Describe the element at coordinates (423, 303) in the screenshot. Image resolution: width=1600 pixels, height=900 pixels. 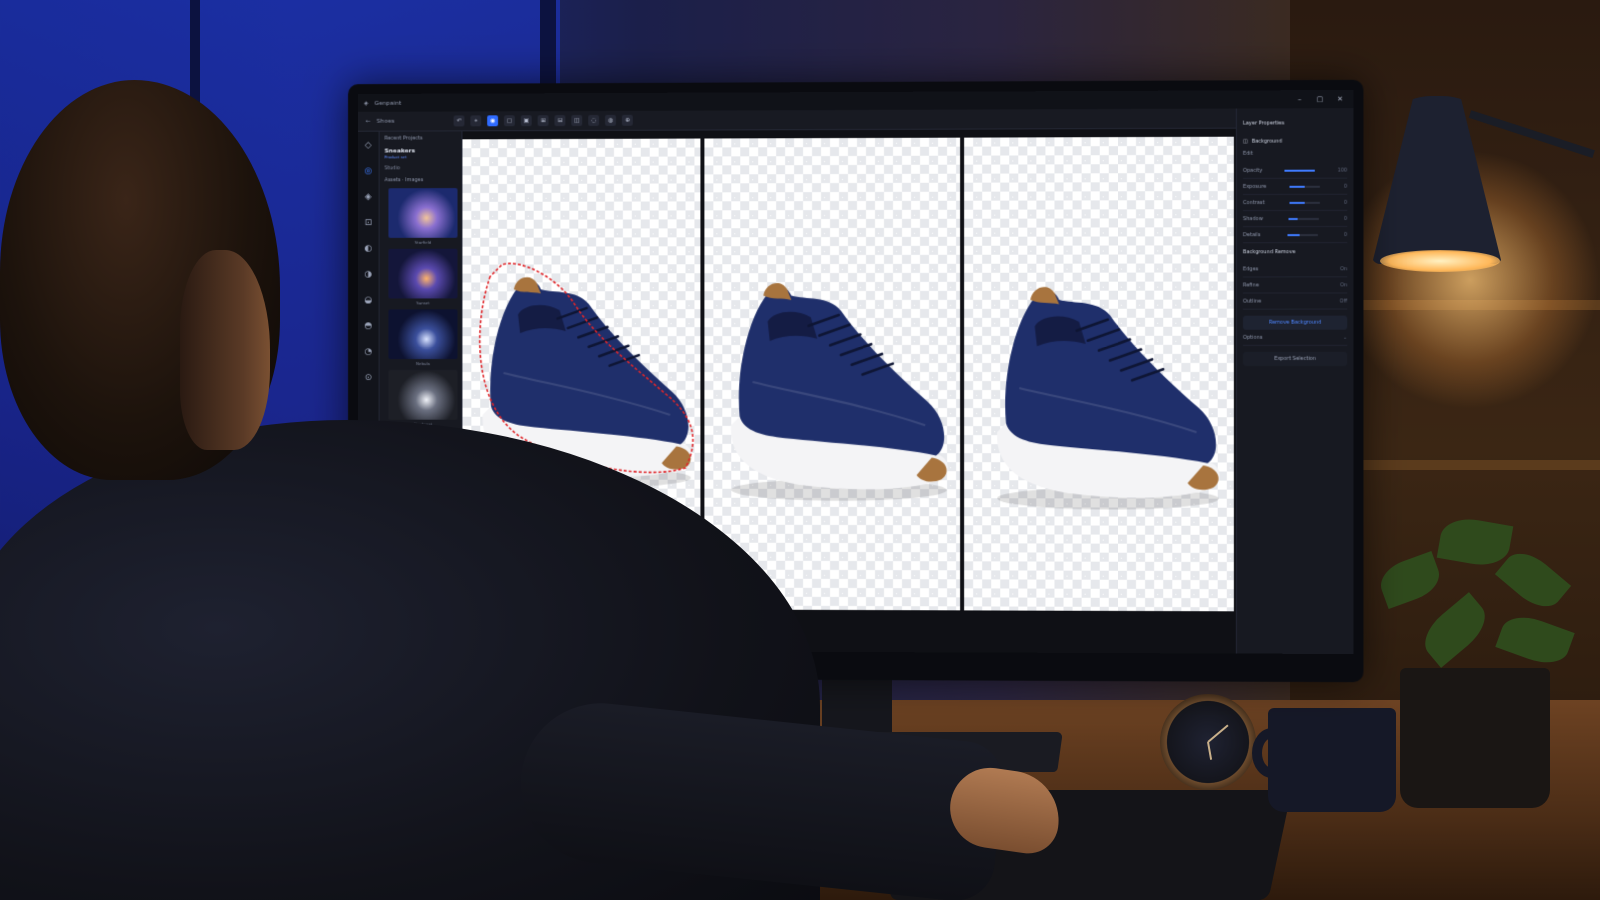
I see `thumbnail-label: Sunset` at that location.